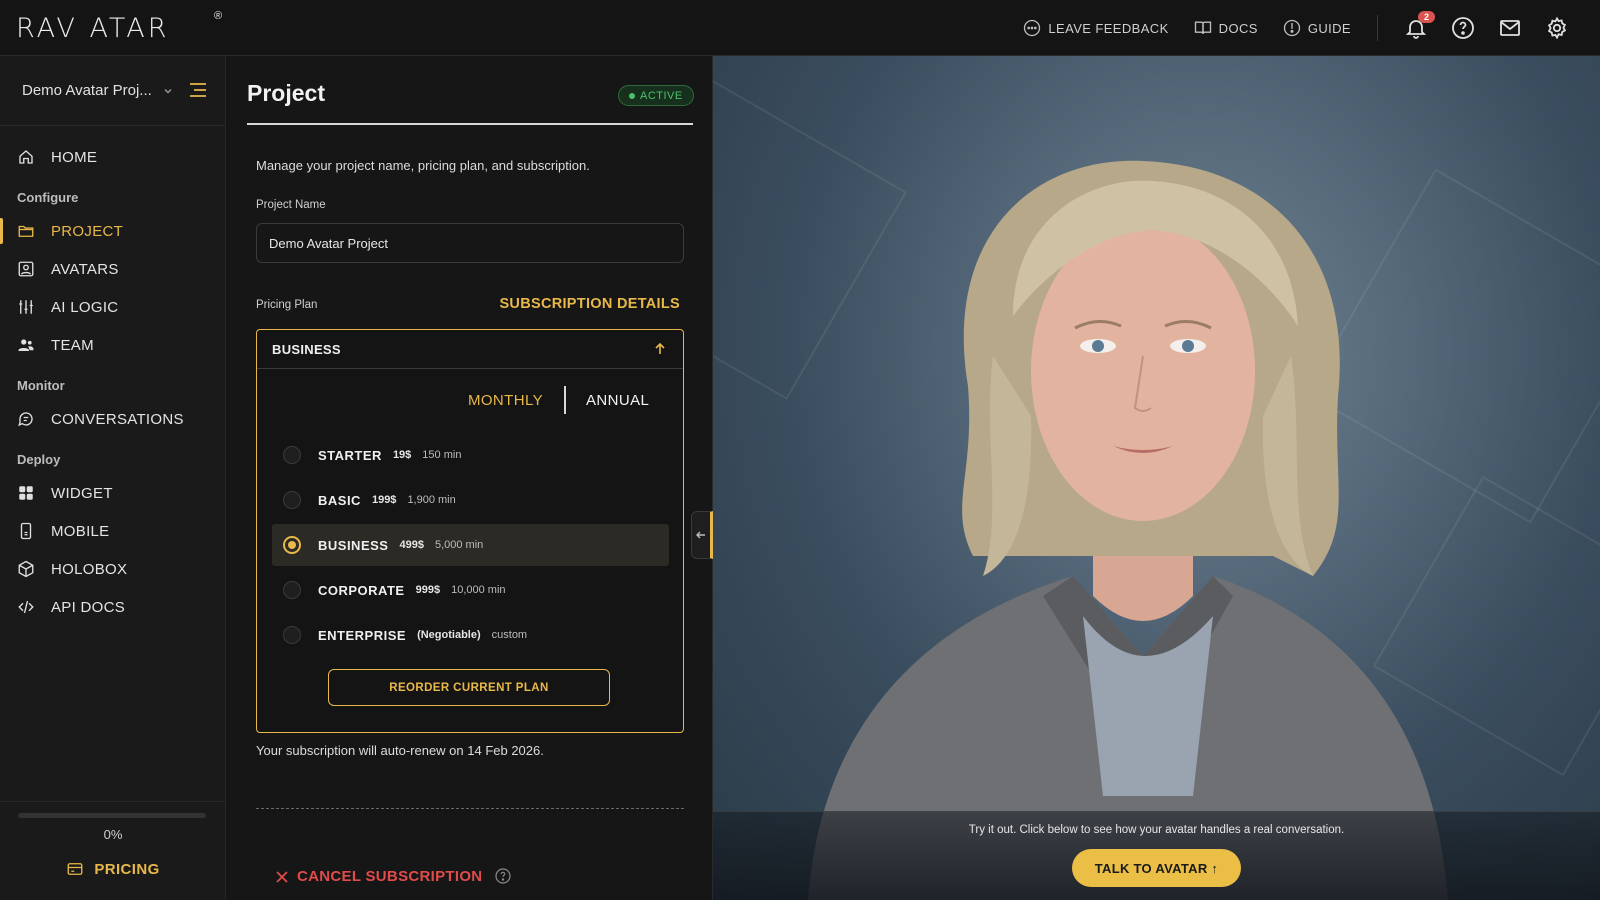 The height and width of the screenshot is (900, 1600). I want to click on sidebar-item-project: PROJECT, so click(113, 231).